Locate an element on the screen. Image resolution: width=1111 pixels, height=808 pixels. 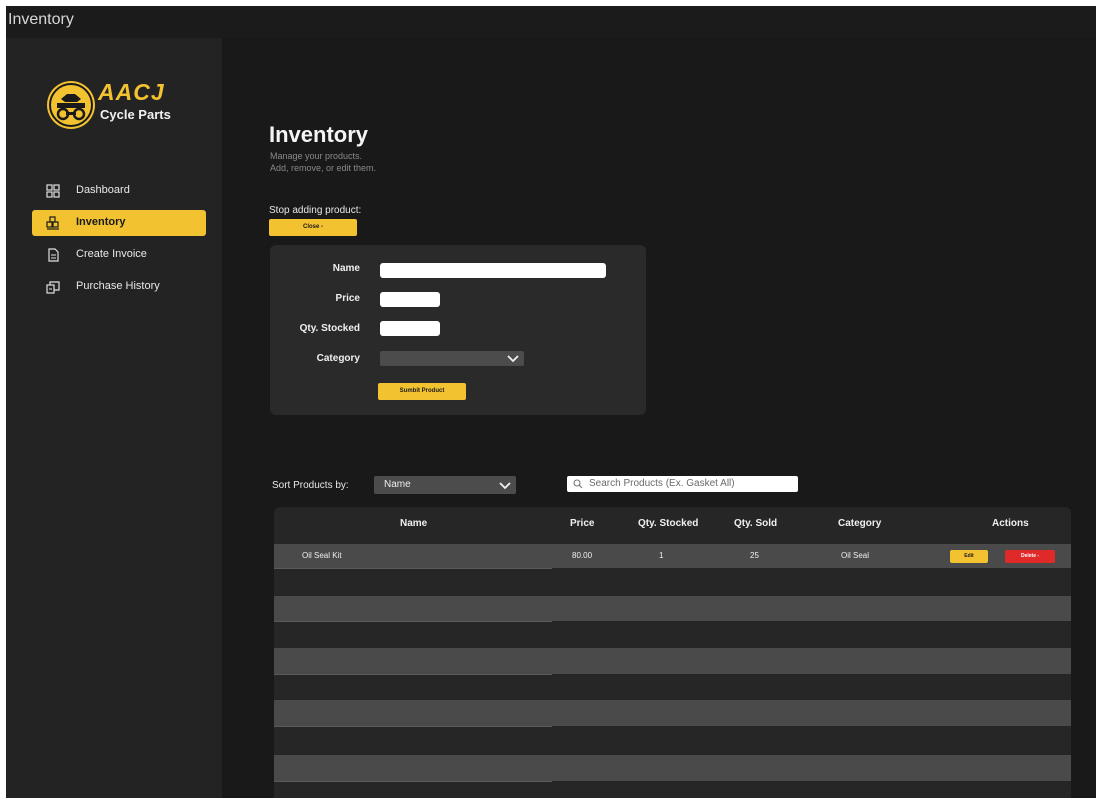
title-bar: Inventory is located at coordinates (551, 22).